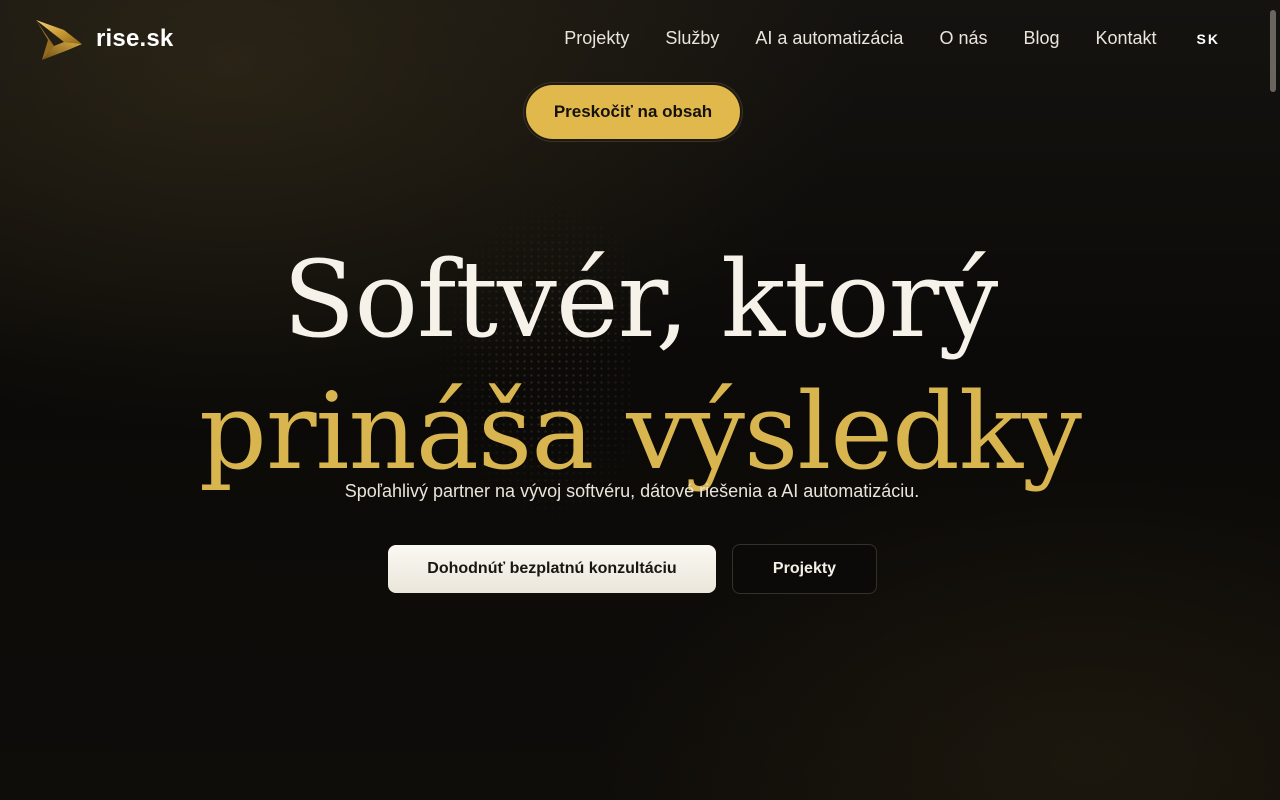  Describe the element at coordinates (1208, 39) in the screenshot. I see `language-switcher: SK` at that location.